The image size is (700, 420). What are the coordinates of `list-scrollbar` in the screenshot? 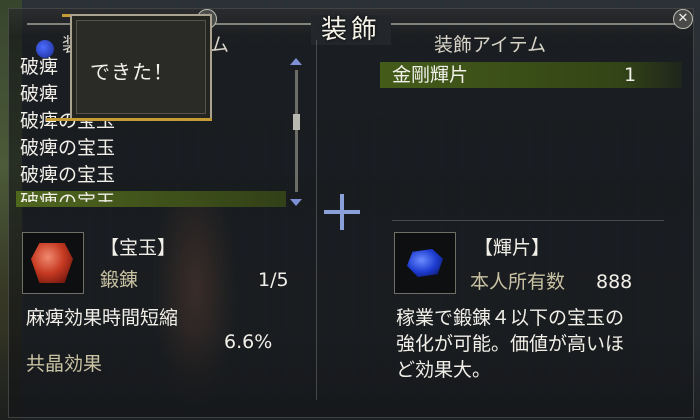 It's located at (296, 132).